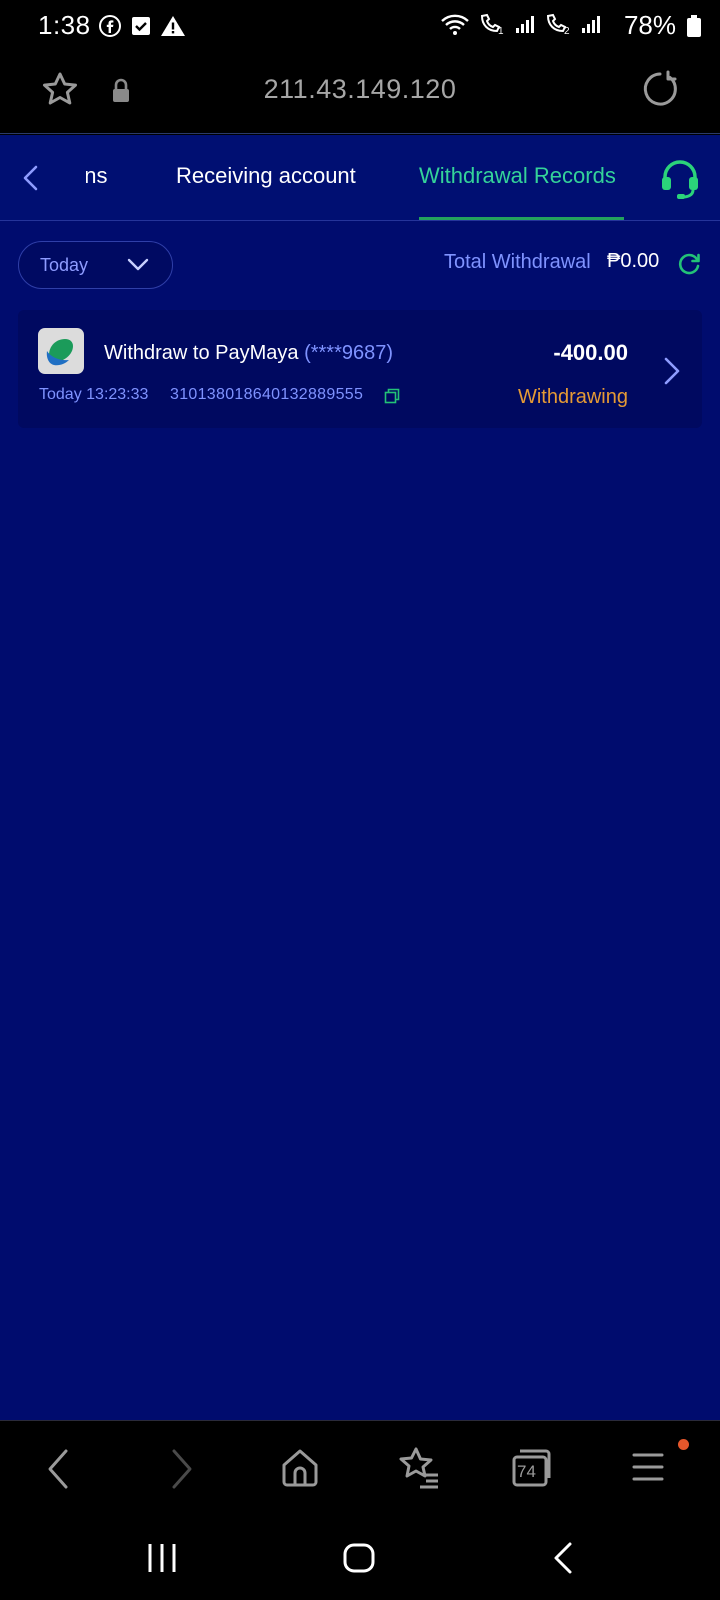  What do you see at coordinates (649, 25) in the screenshot?
I see `battery-percentage: 78%` at bounding box center [649, 25].